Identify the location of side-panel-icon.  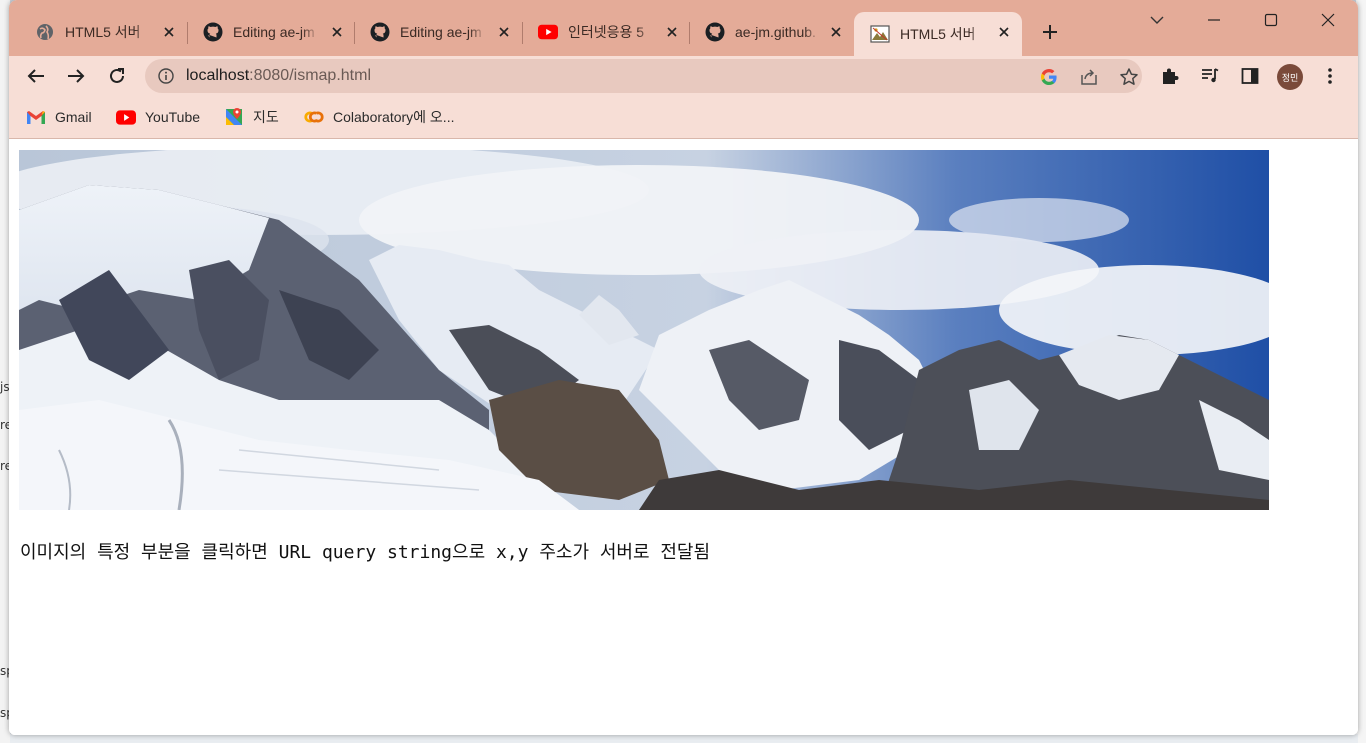
(1250, 76).